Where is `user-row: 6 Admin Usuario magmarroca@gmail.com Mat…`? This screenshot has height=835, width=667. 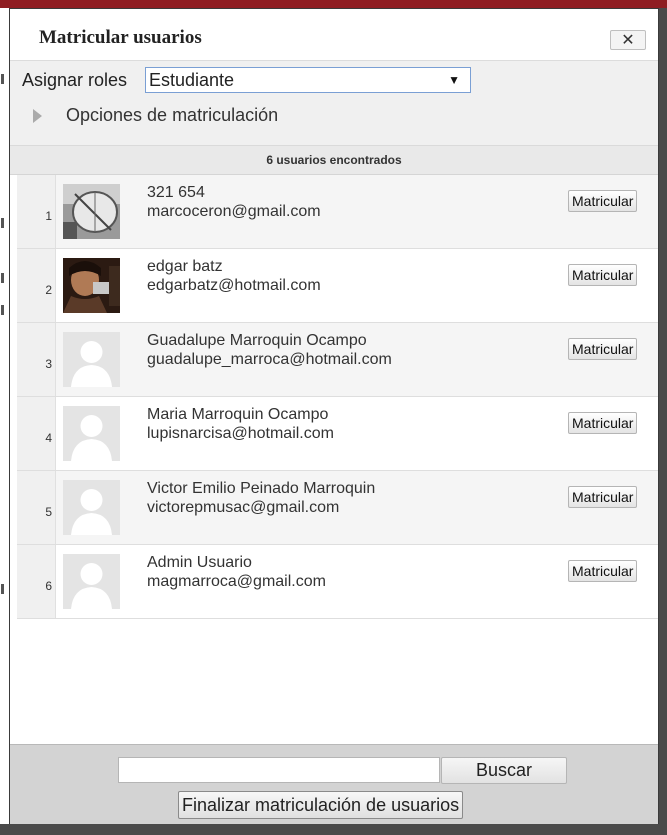
user-row: 6 Admin Usuario magmarroca@gmail.com Mat… is located at coordinates (337, 582).